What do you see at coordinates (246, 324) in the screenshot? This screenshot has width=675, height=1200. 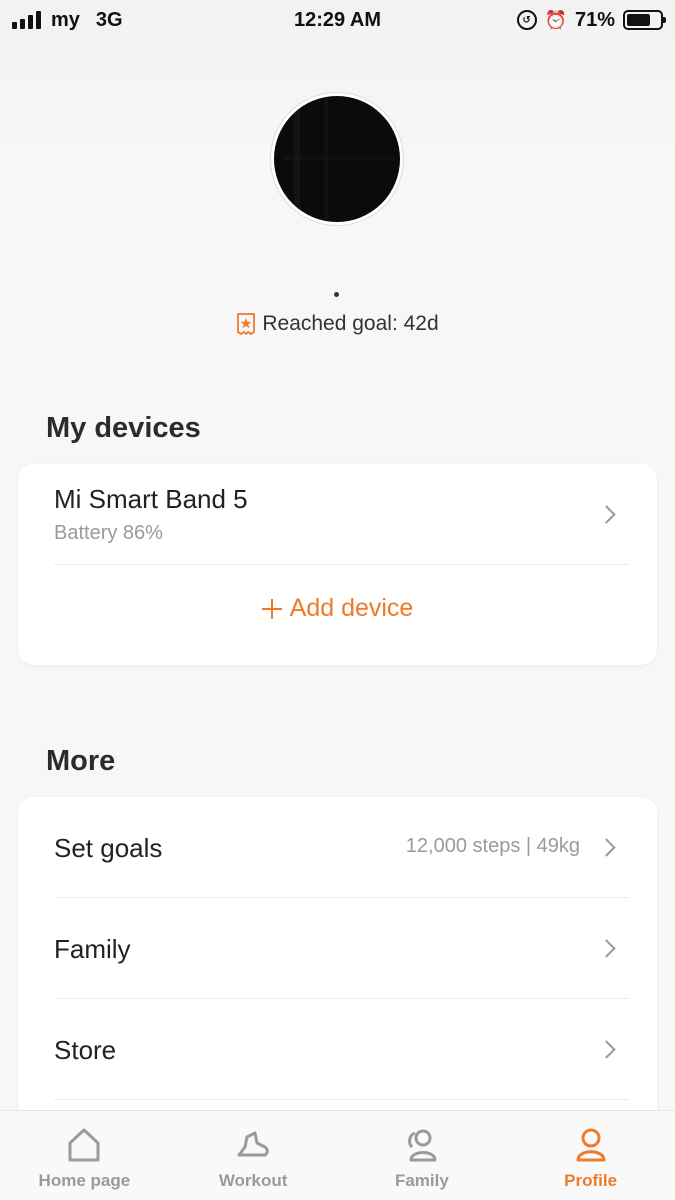 I see `goal-badge-icon` at bounding box center [246, 324].